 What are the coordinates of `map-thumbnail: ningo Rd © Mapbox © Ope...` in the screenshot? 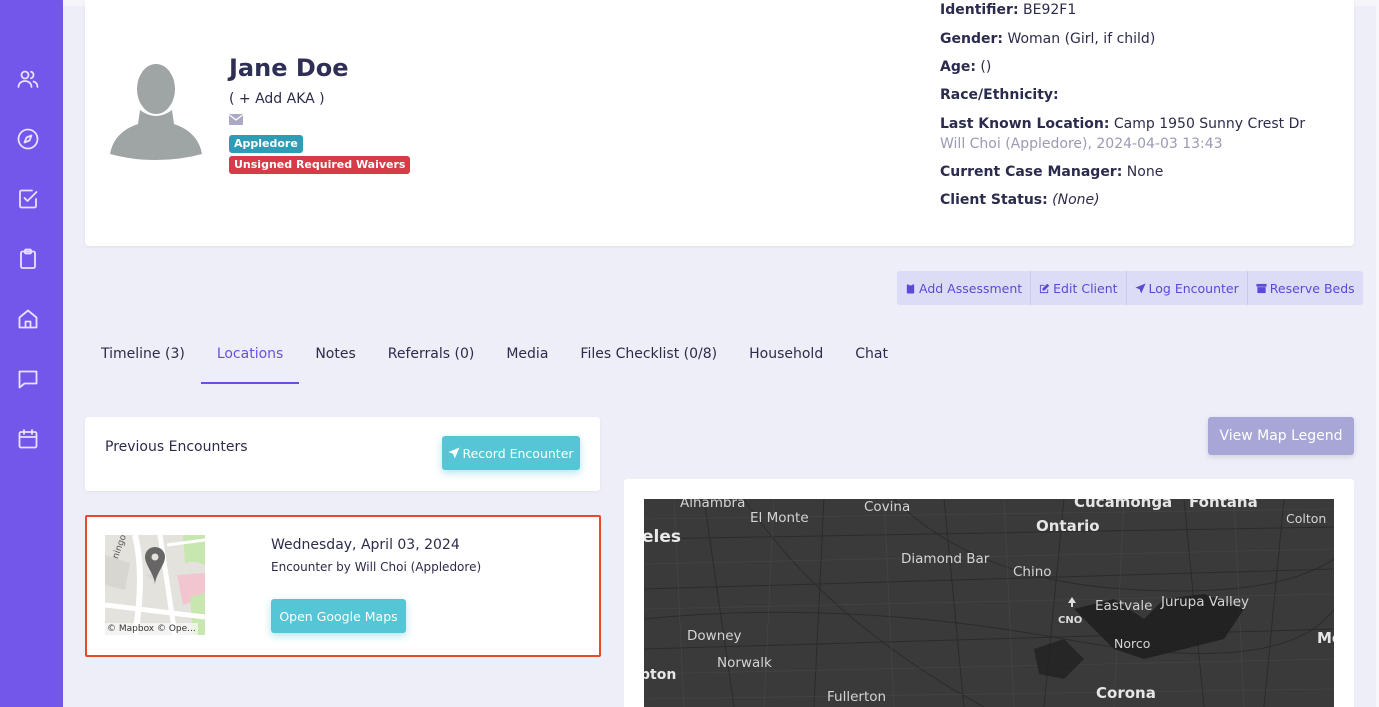 It's located at (155, 585).